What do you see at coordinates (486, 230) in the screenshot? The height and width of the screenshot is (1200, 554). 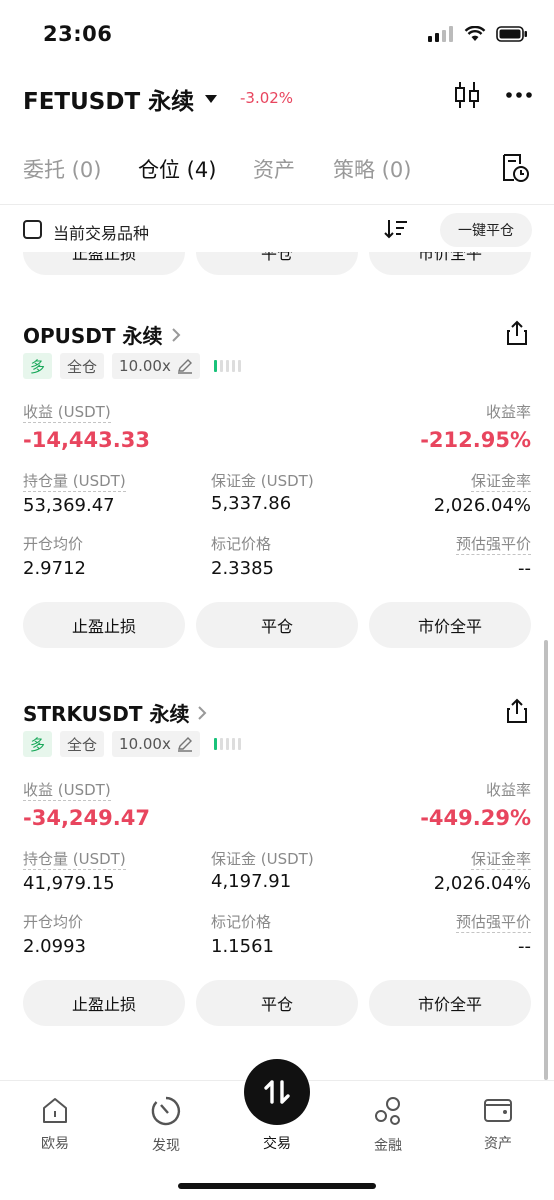 I see `close-all-button: 一键平仓` at bounding box center [486, 230].